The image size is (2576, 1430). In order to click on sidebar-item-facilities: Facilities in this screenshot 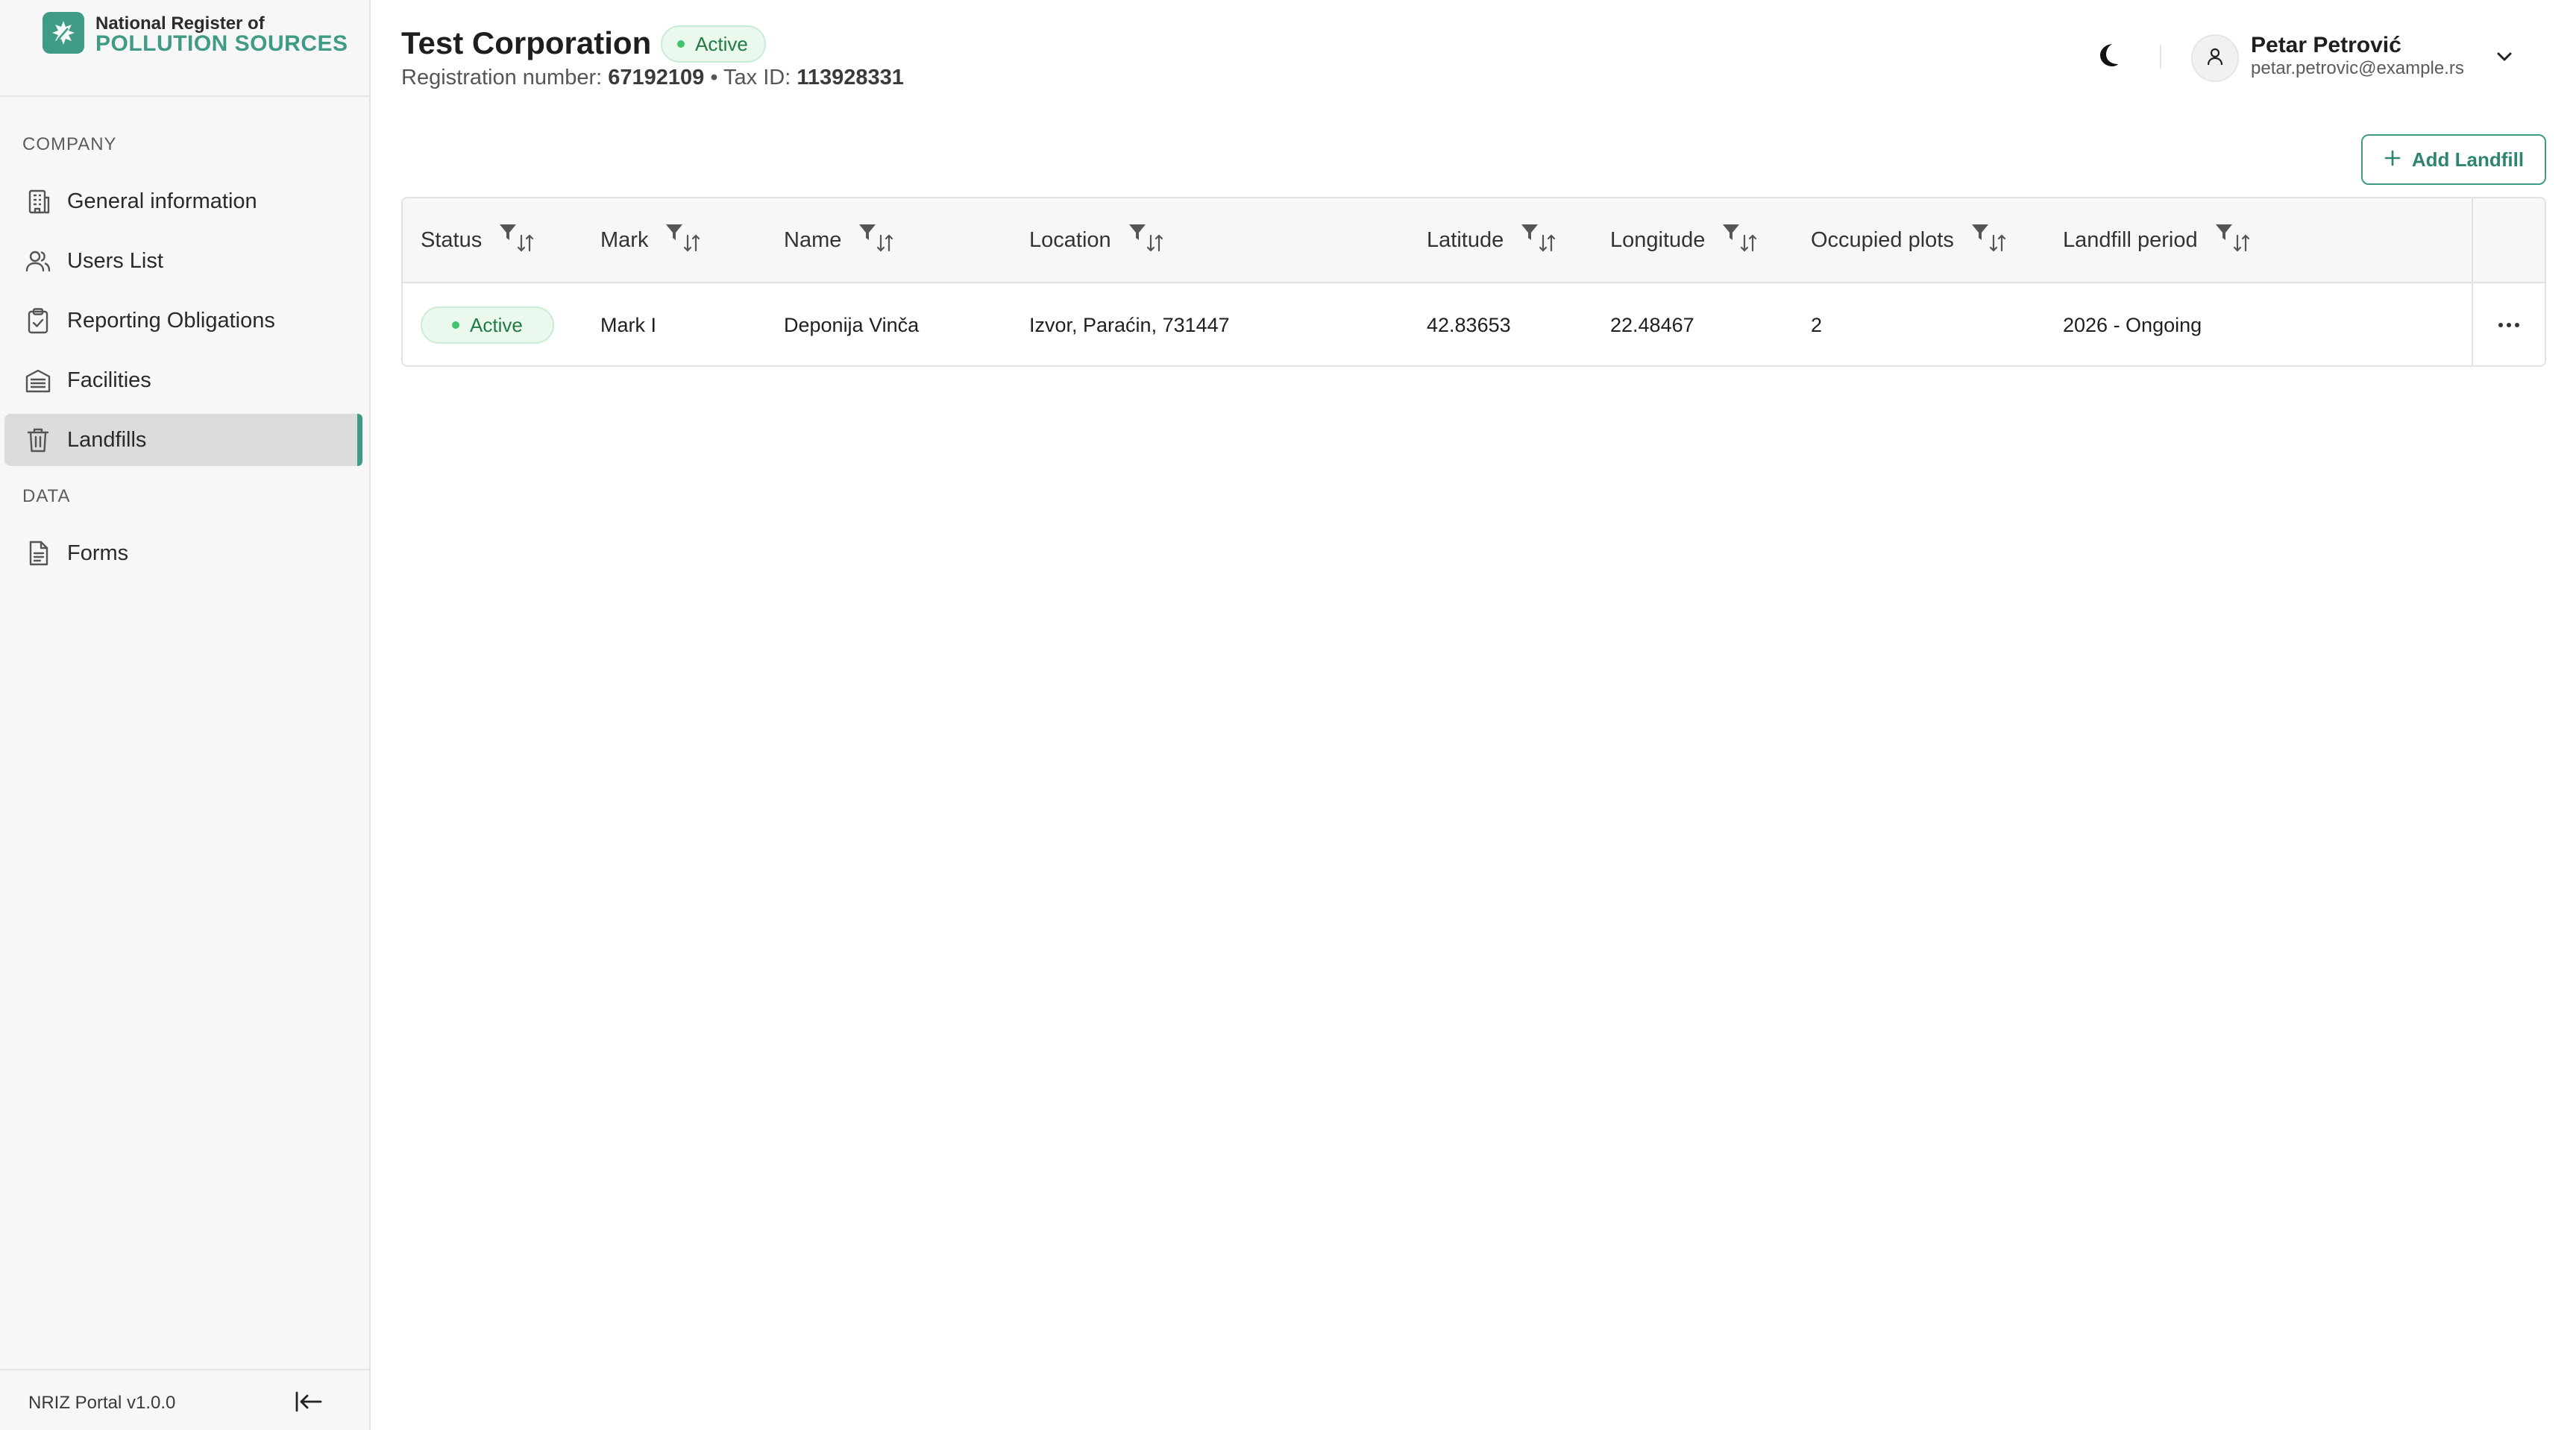, I will do `click(183, 380)`.